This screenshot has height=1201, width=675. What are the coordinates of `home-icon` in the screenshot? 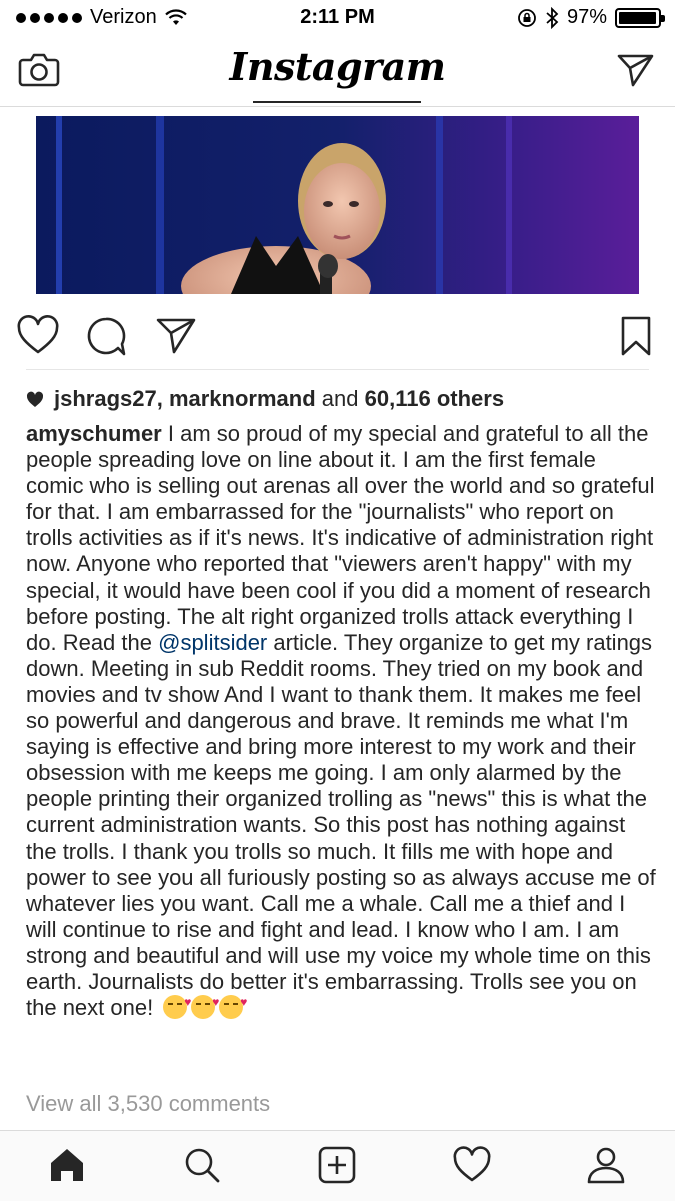 It's located at (67, 1165).